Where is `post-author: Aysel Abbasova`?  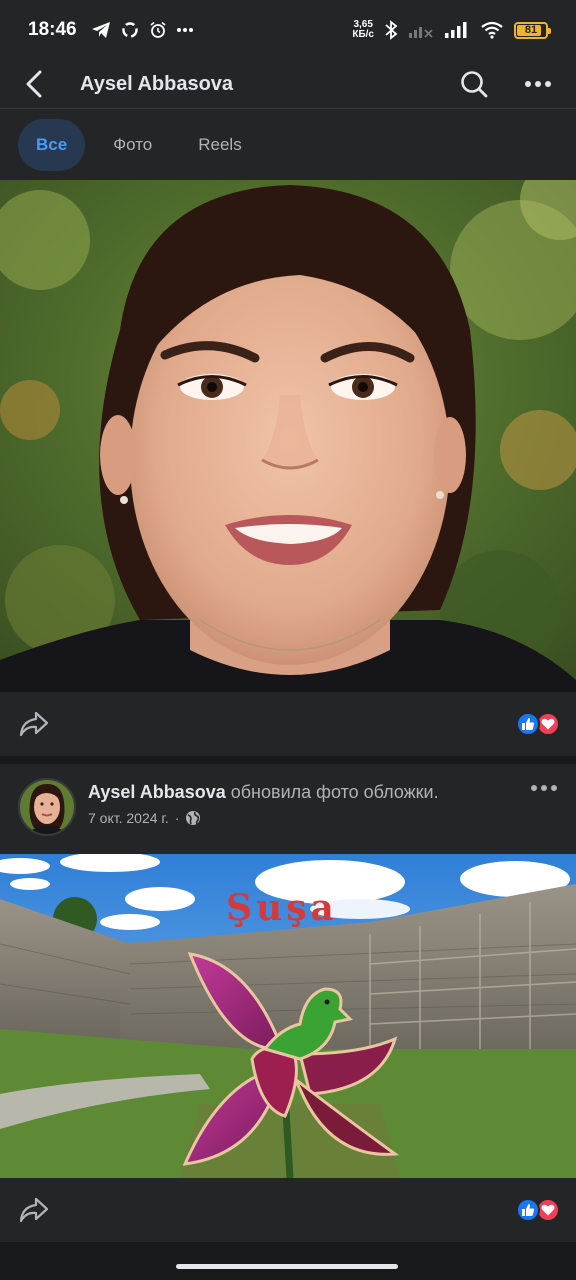
post-author: Aysel Abbasova is located at coordinates (157, 792).